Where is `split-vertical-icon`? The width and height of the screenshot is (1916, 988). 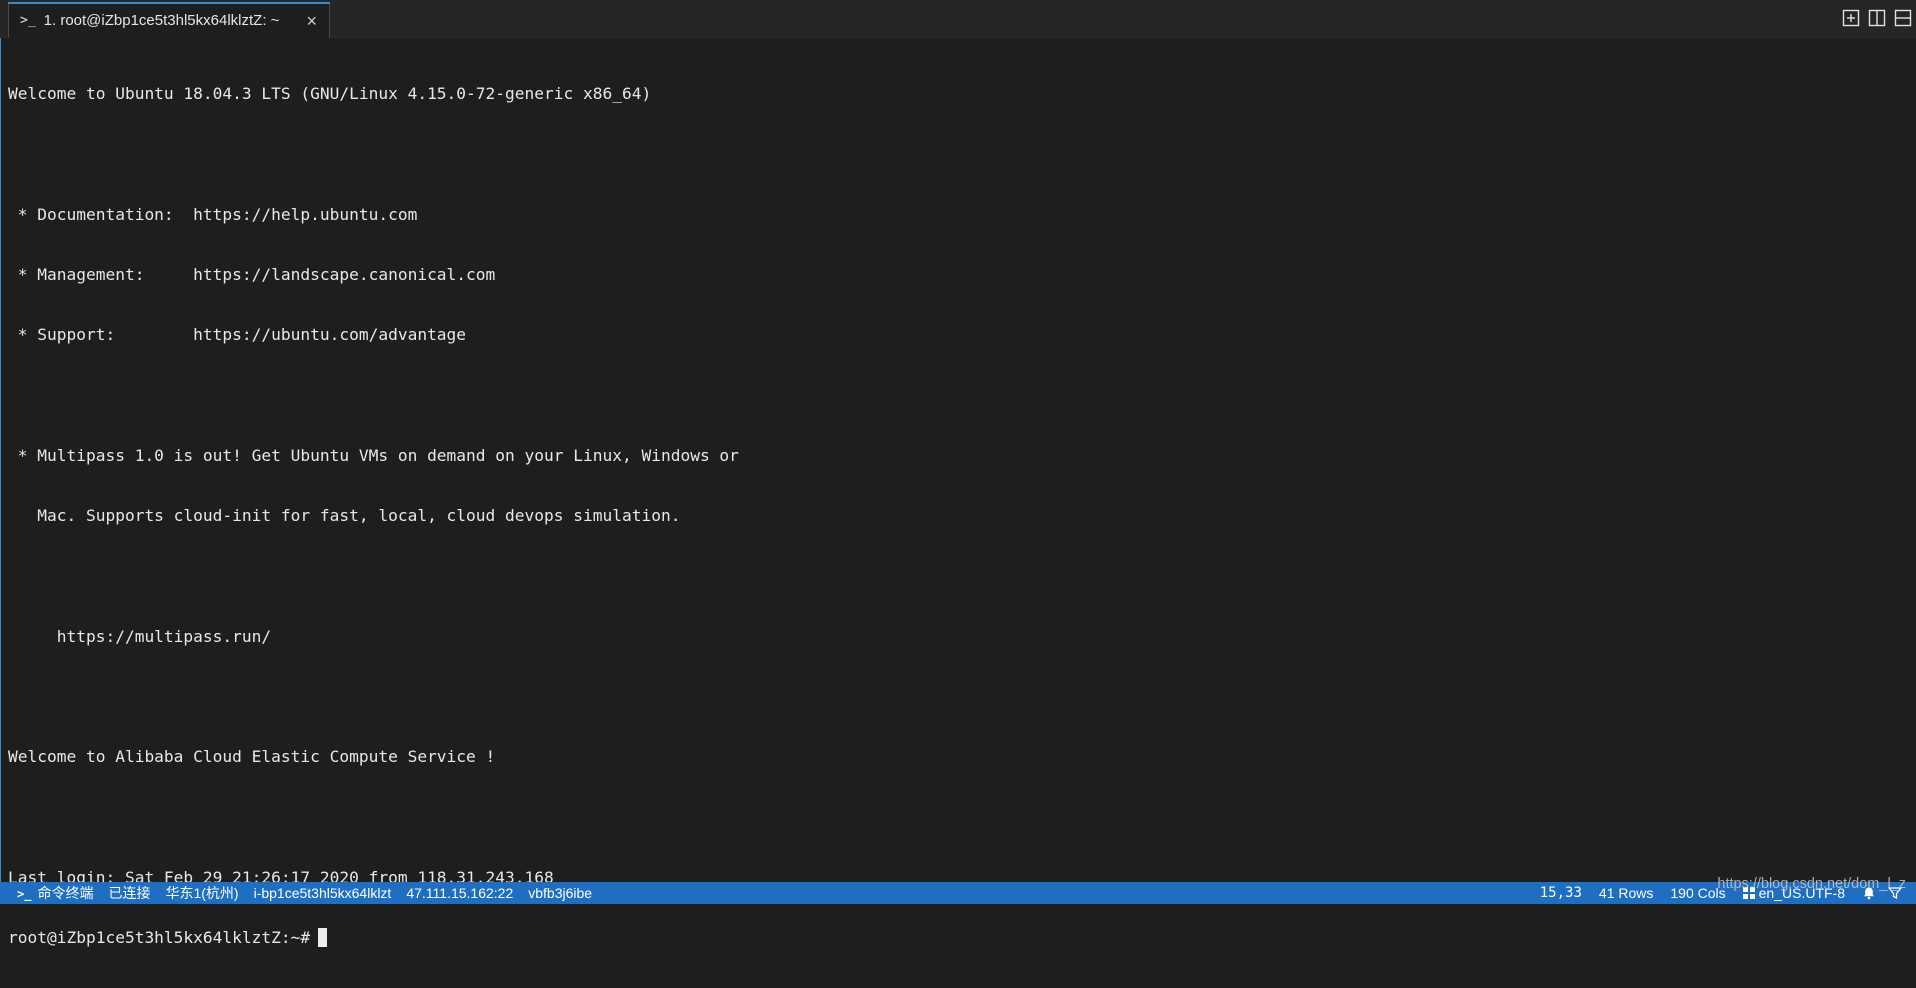
split-vertical-icon is located at coordinates (1877, 18).